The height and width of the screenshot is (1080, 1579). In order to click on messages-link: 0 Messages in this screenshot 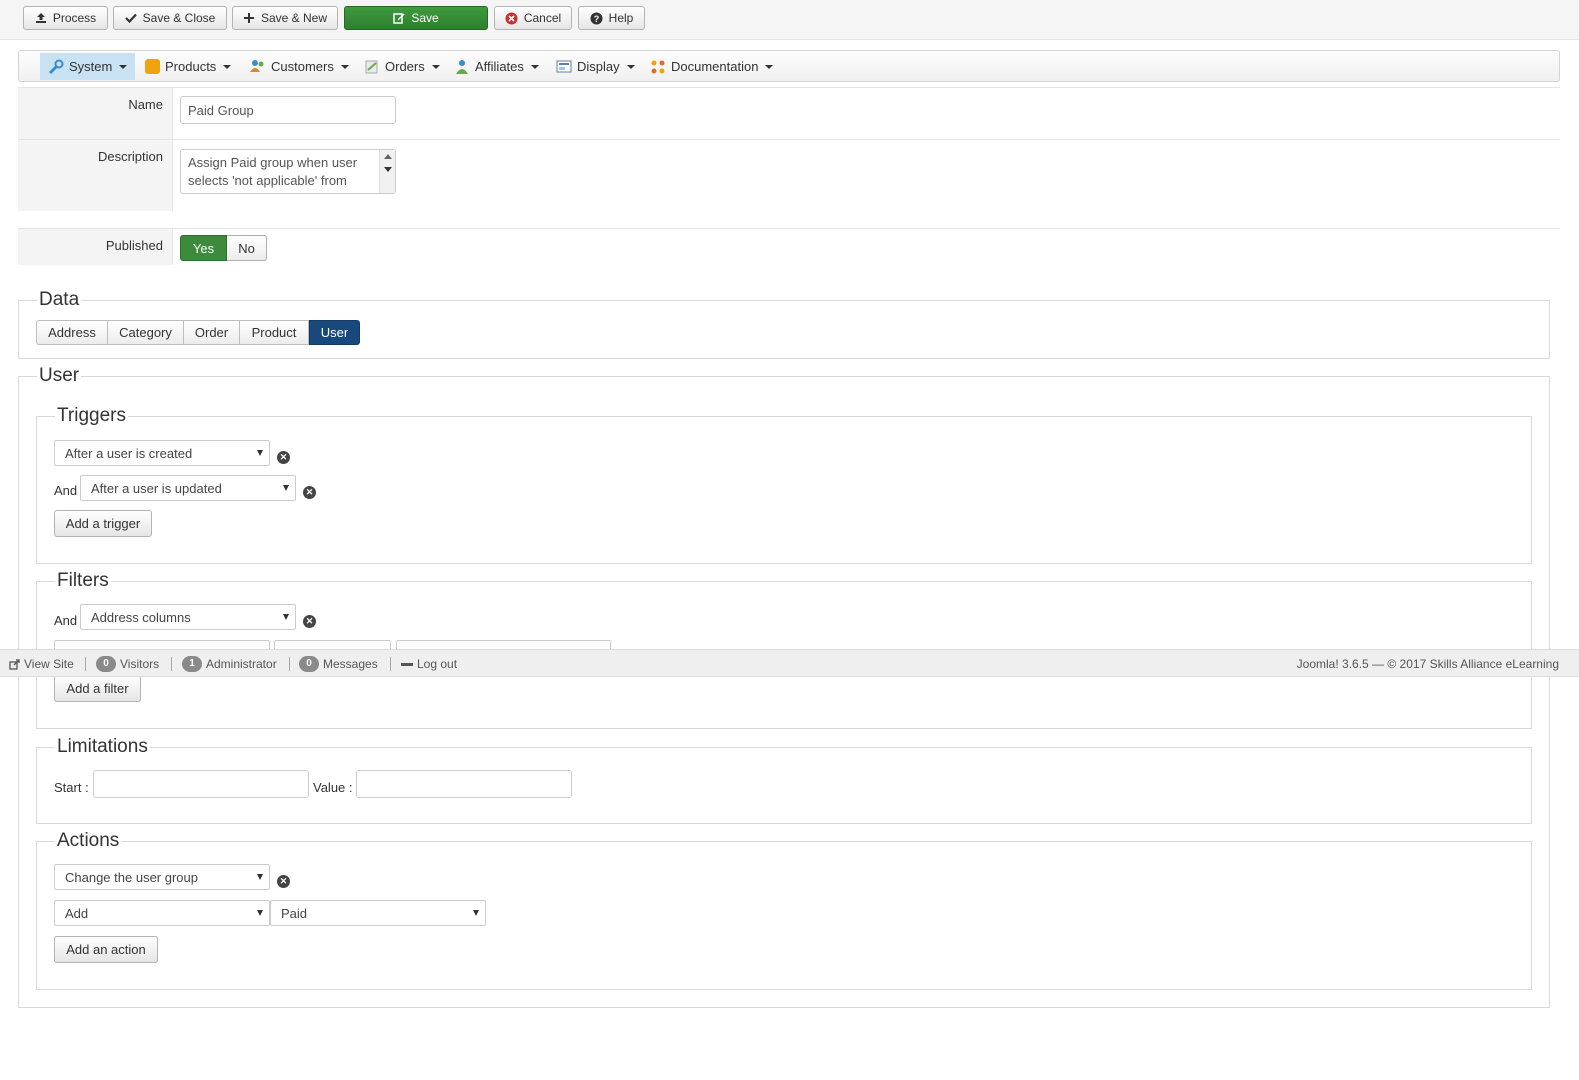, I will do `click(338, 664)`.